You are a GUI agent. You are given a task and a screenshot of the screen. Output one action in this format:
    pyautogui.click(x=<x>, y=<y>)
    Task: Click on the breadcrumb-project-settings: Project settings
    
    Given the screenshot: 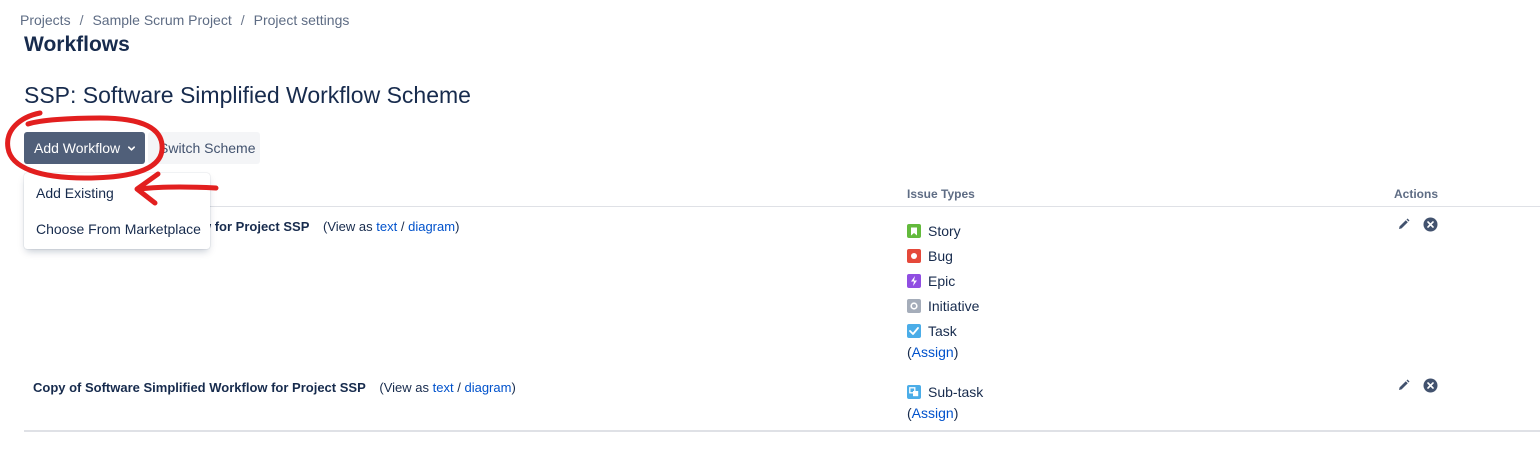 What is the action you would take?
    pyautogui.click(x=302, y=20)
    